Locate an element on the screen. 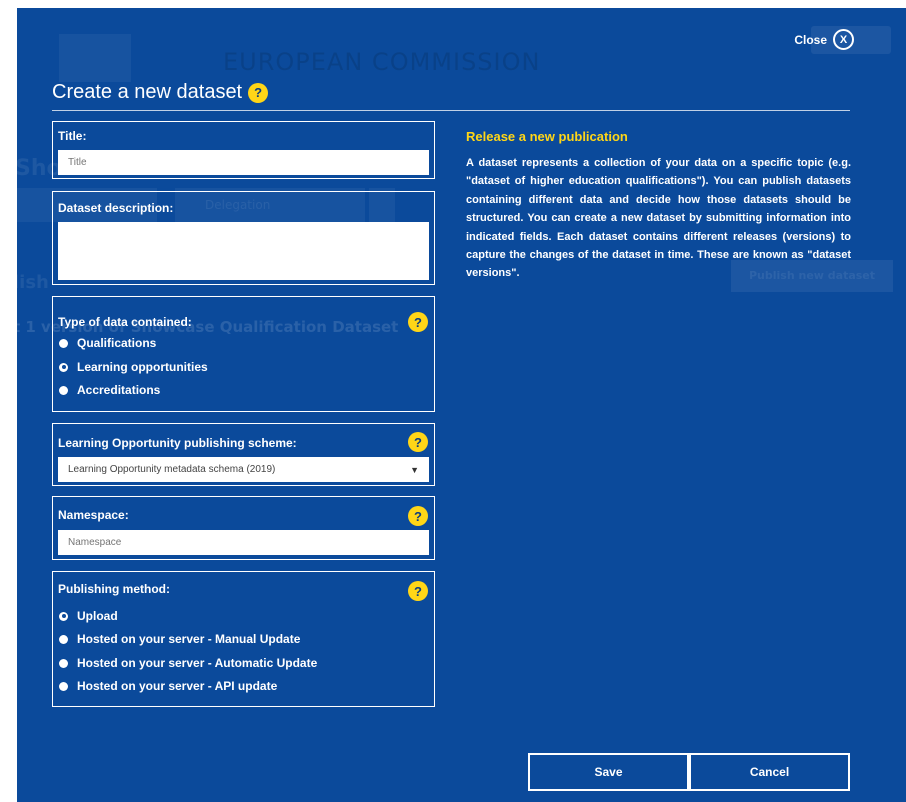  radio-label: Qualifications is located at coordinates (117, 343).